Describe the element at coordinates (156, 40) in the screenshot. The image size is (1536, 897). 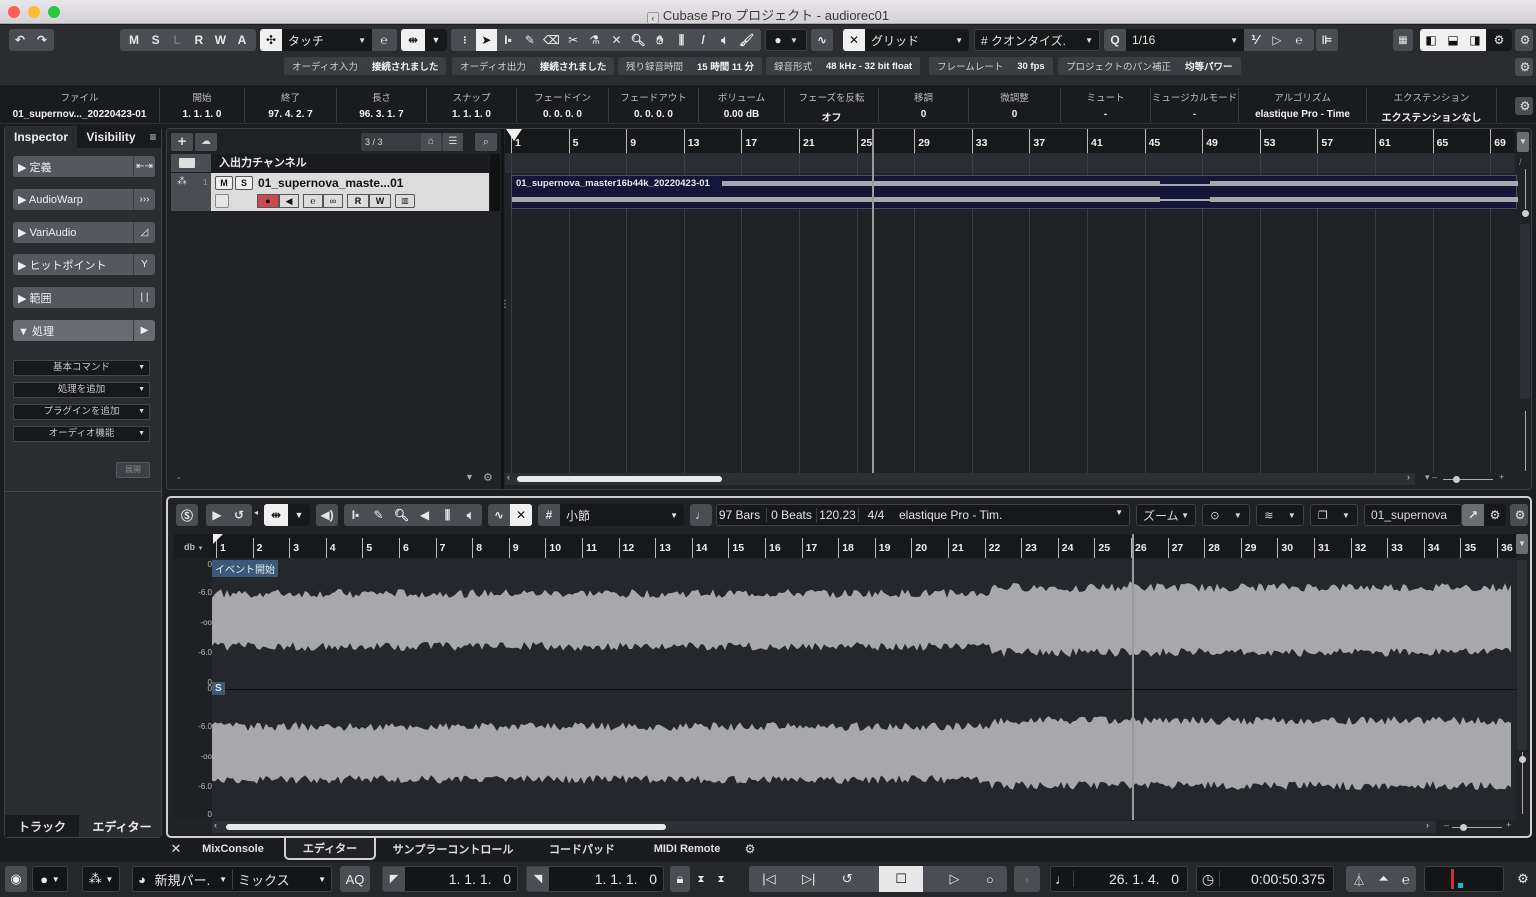
I see `solo-all-button: S` at that location.